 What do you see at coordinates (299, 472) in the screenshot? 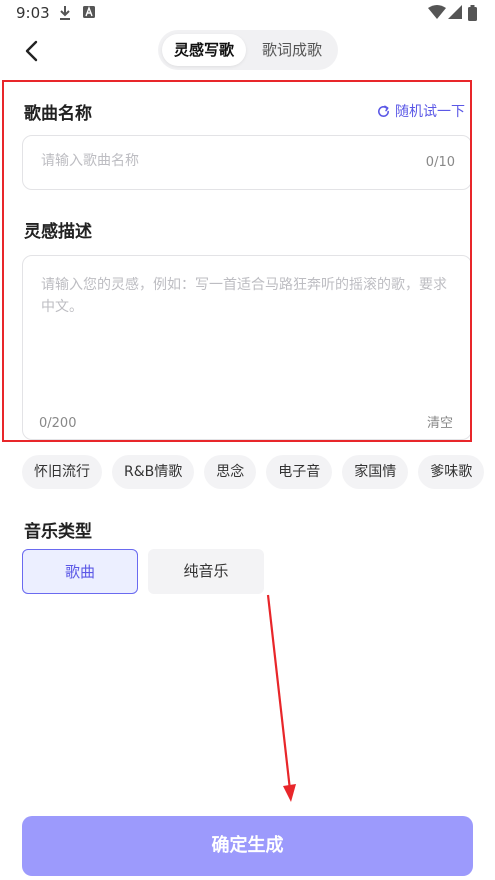
I see `tag-chip: 电子音` at bounding box center [299, 472].